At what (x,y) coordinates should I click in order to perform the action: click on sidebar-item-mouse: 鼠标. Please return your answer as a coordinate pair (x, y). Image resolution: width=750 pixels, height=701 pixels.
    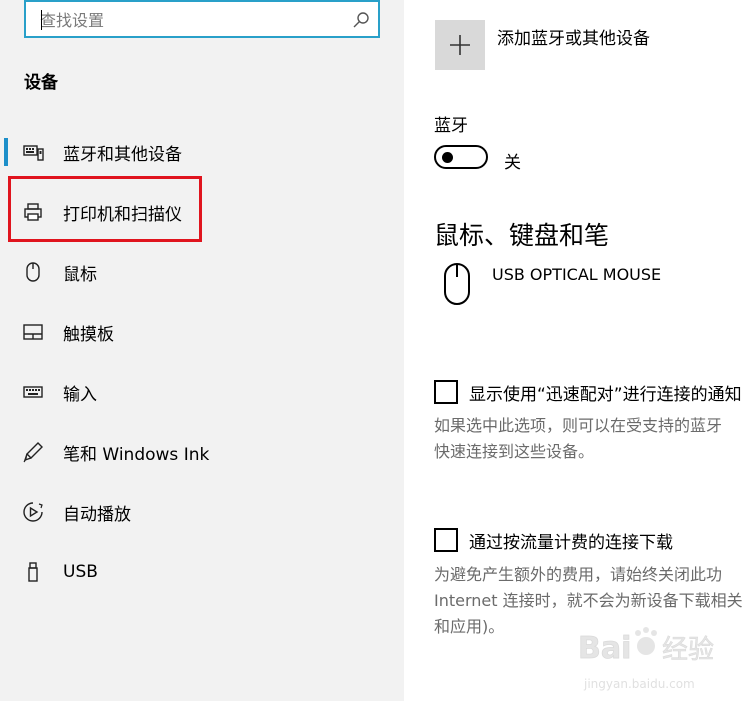
    Looking at the image, I should click on (202, 272).